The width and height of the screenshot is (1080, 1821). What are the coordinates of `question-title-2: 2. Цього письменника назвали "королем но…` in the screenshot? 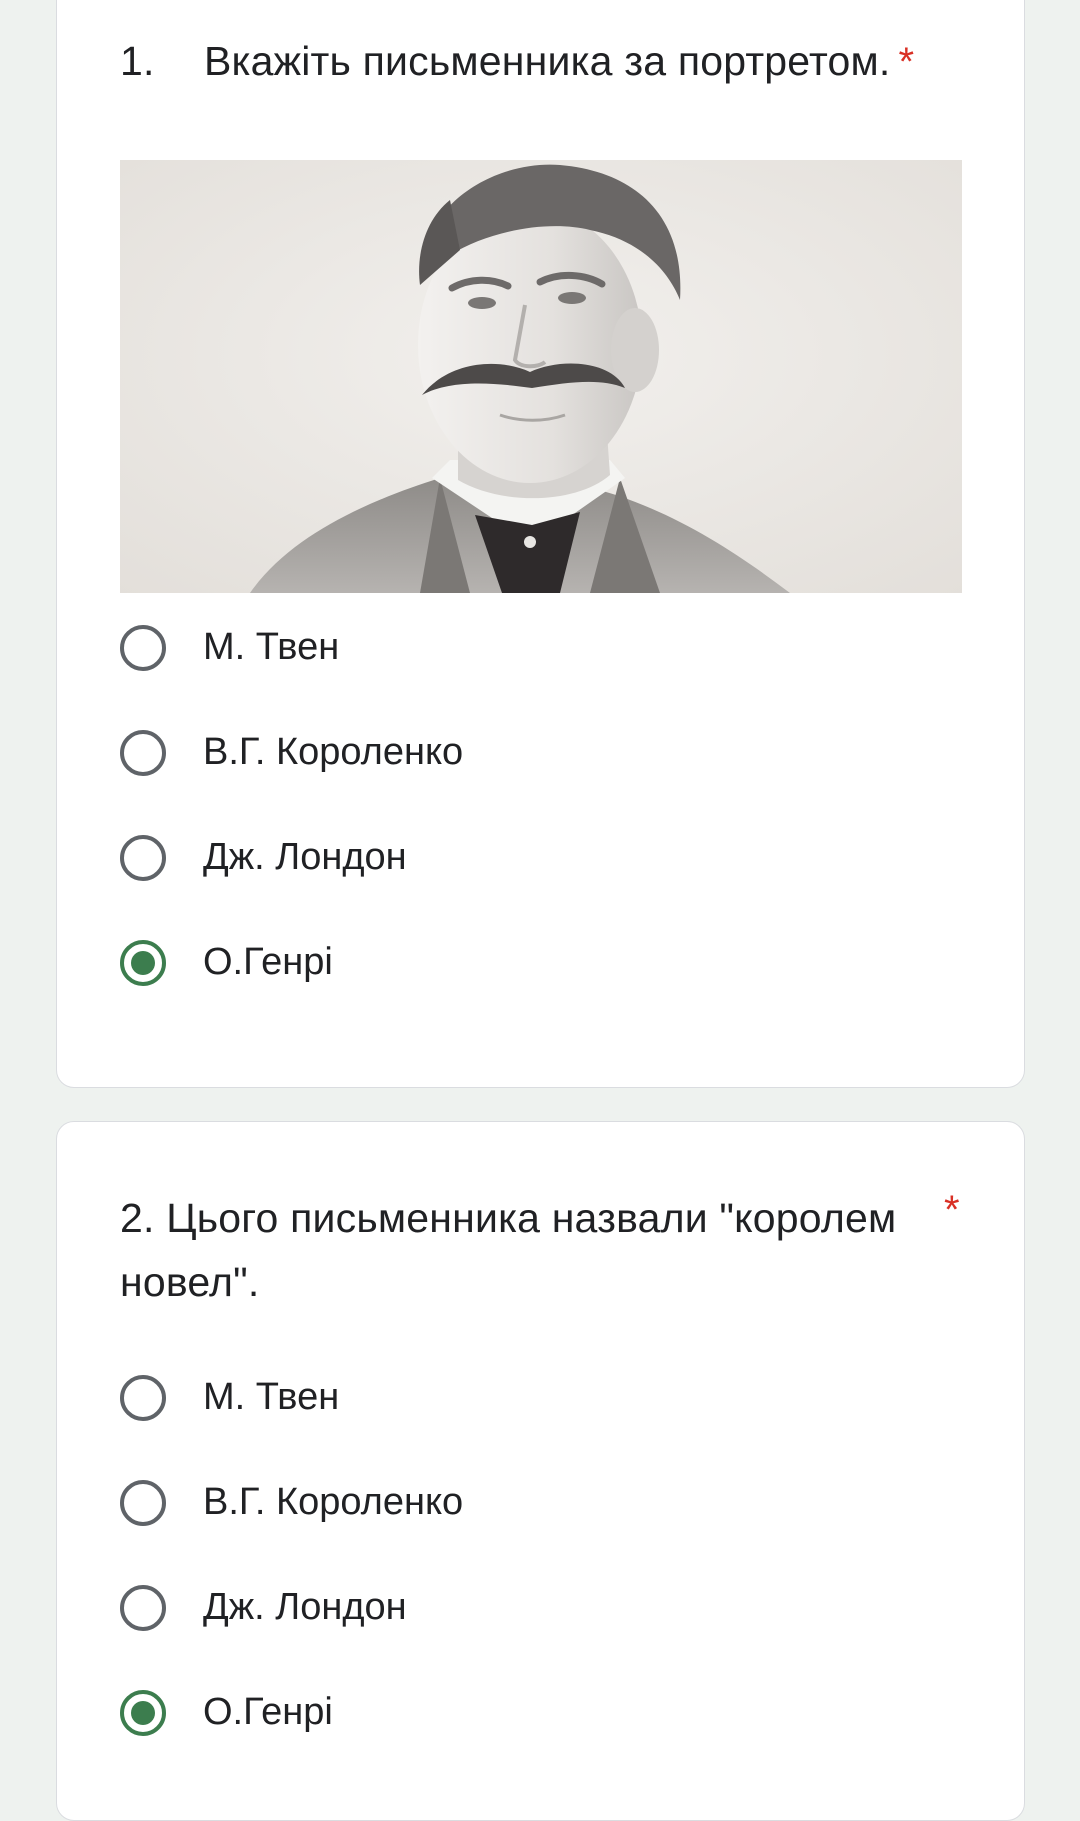 It's located at (515, 1250).